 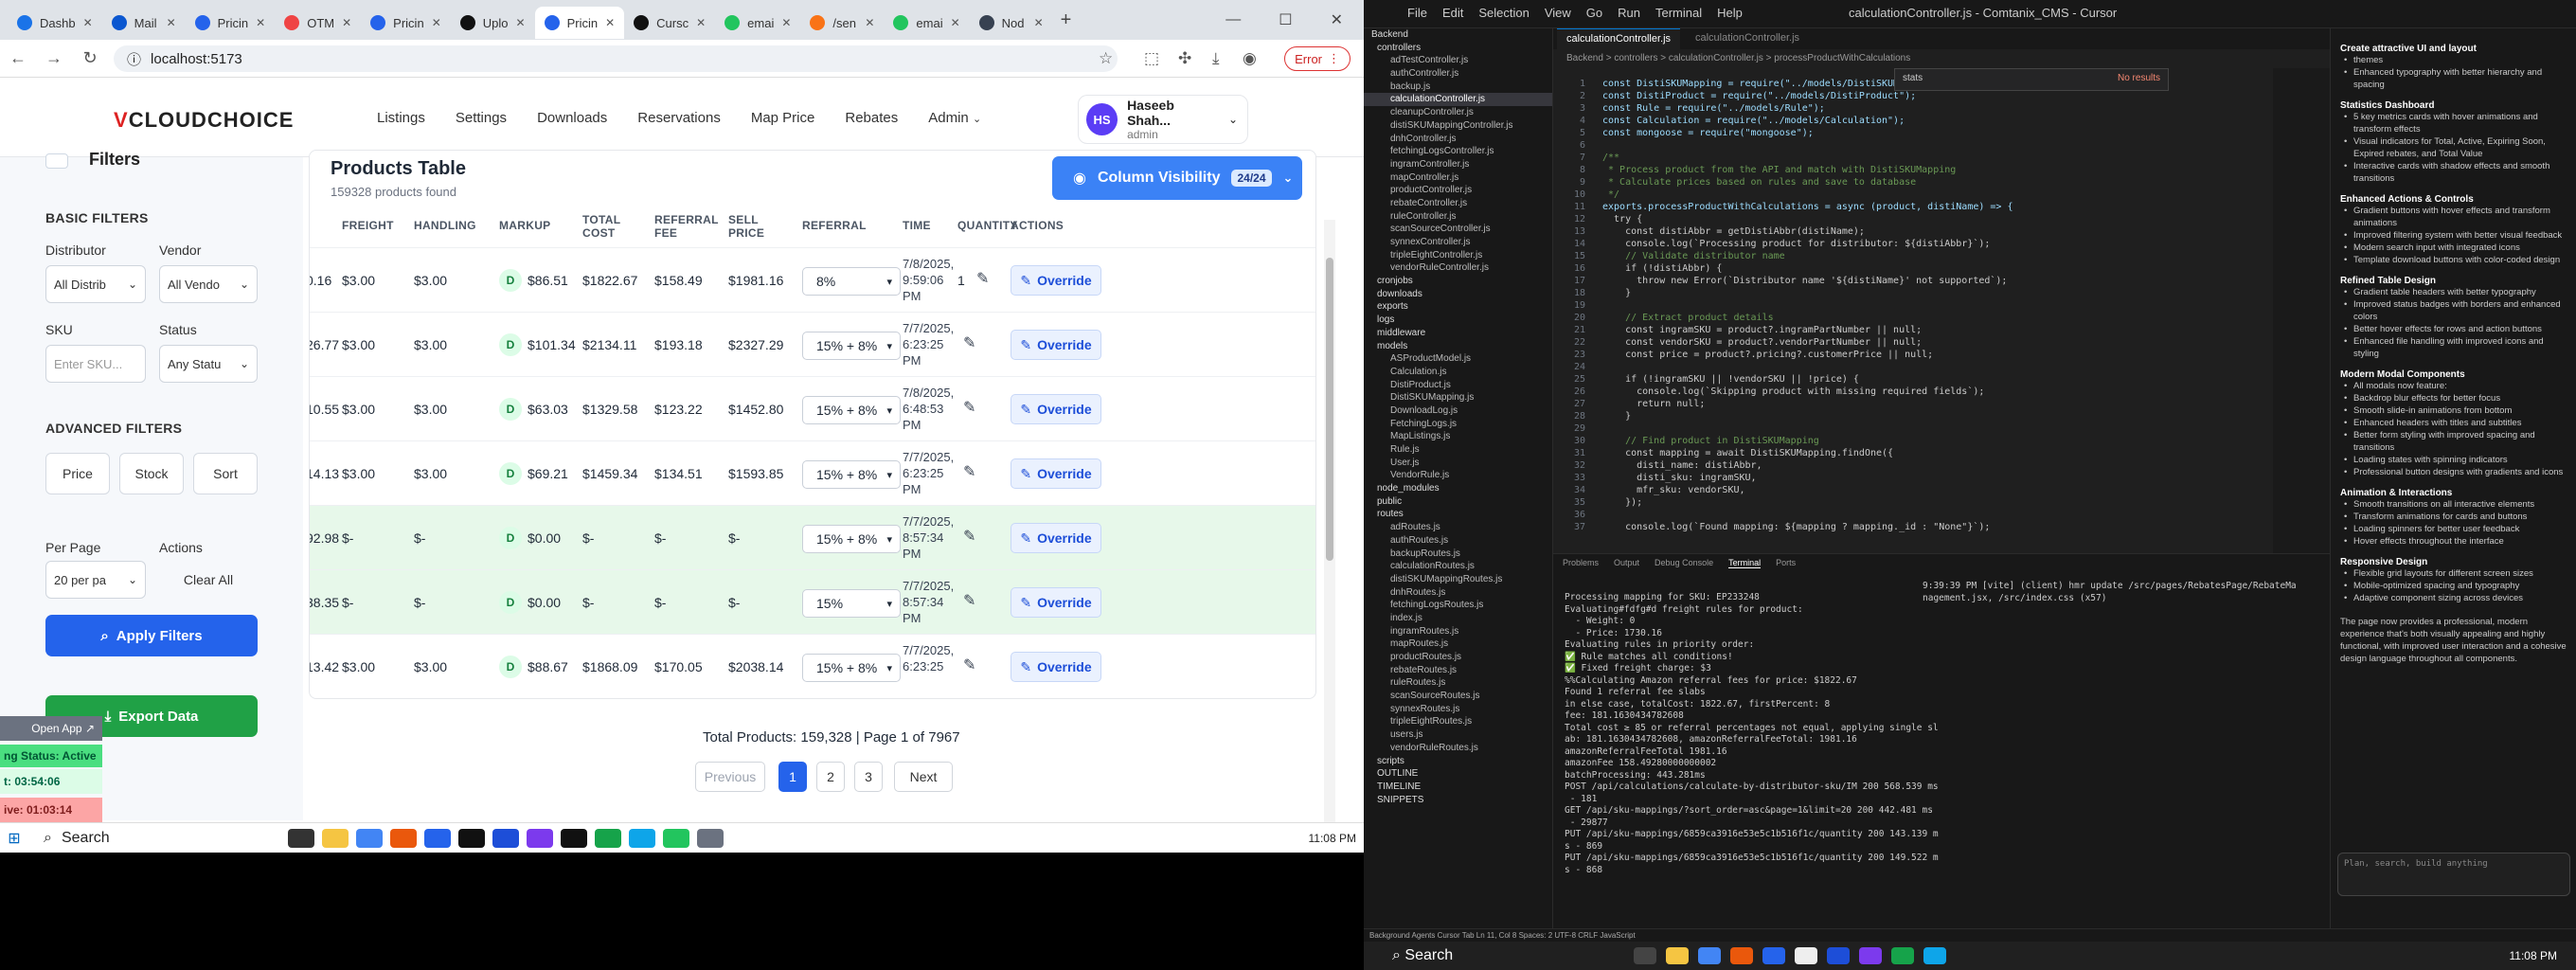 I want to click on sort-filter-button: Sort, so click(x=225, y=473).